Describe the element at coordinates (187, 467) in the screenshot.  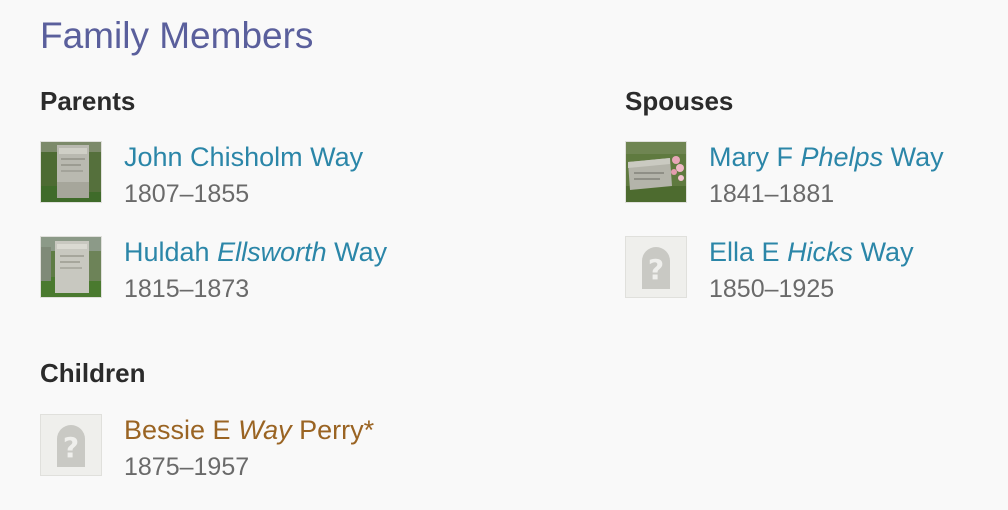
I see `member-dates: 1875–1957` at that location.